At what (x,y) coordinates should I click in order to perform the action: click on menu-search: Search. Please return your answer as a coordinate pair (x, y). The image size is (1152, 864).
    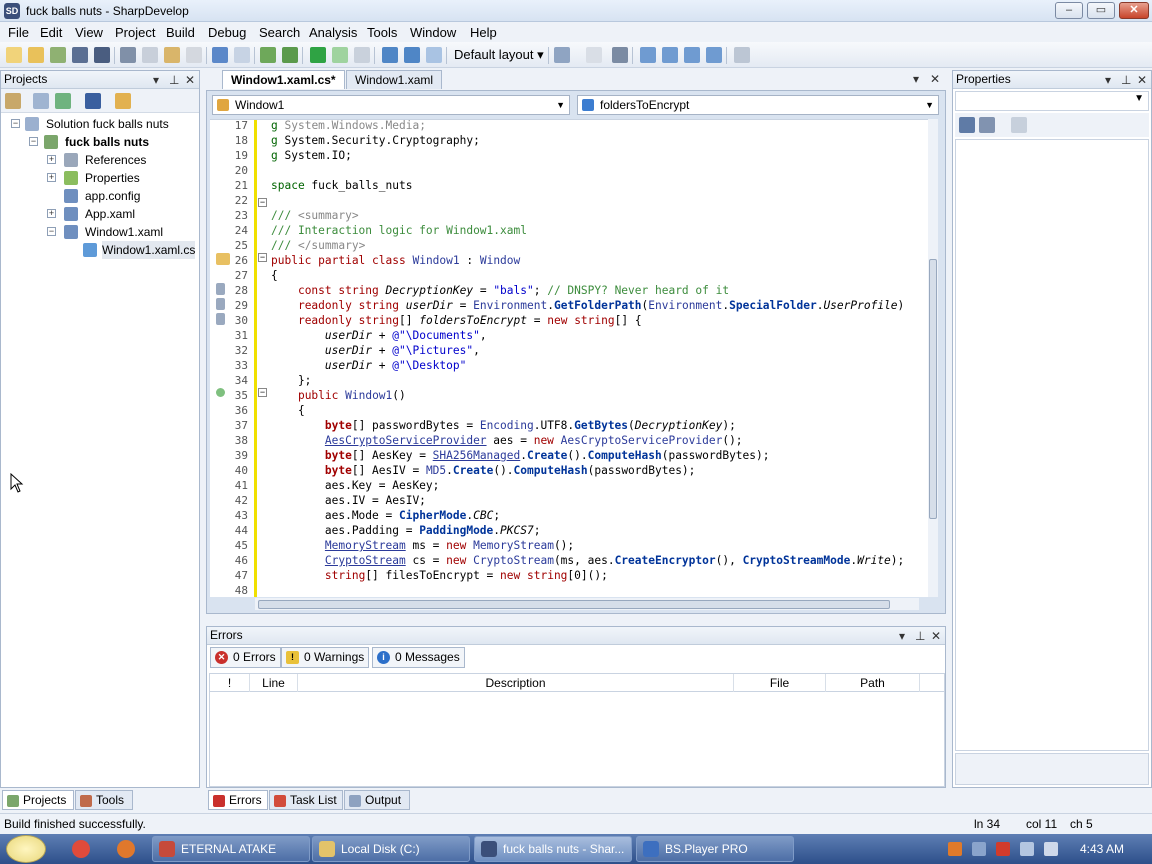
    Looking at the image, I should click on (279, 32).